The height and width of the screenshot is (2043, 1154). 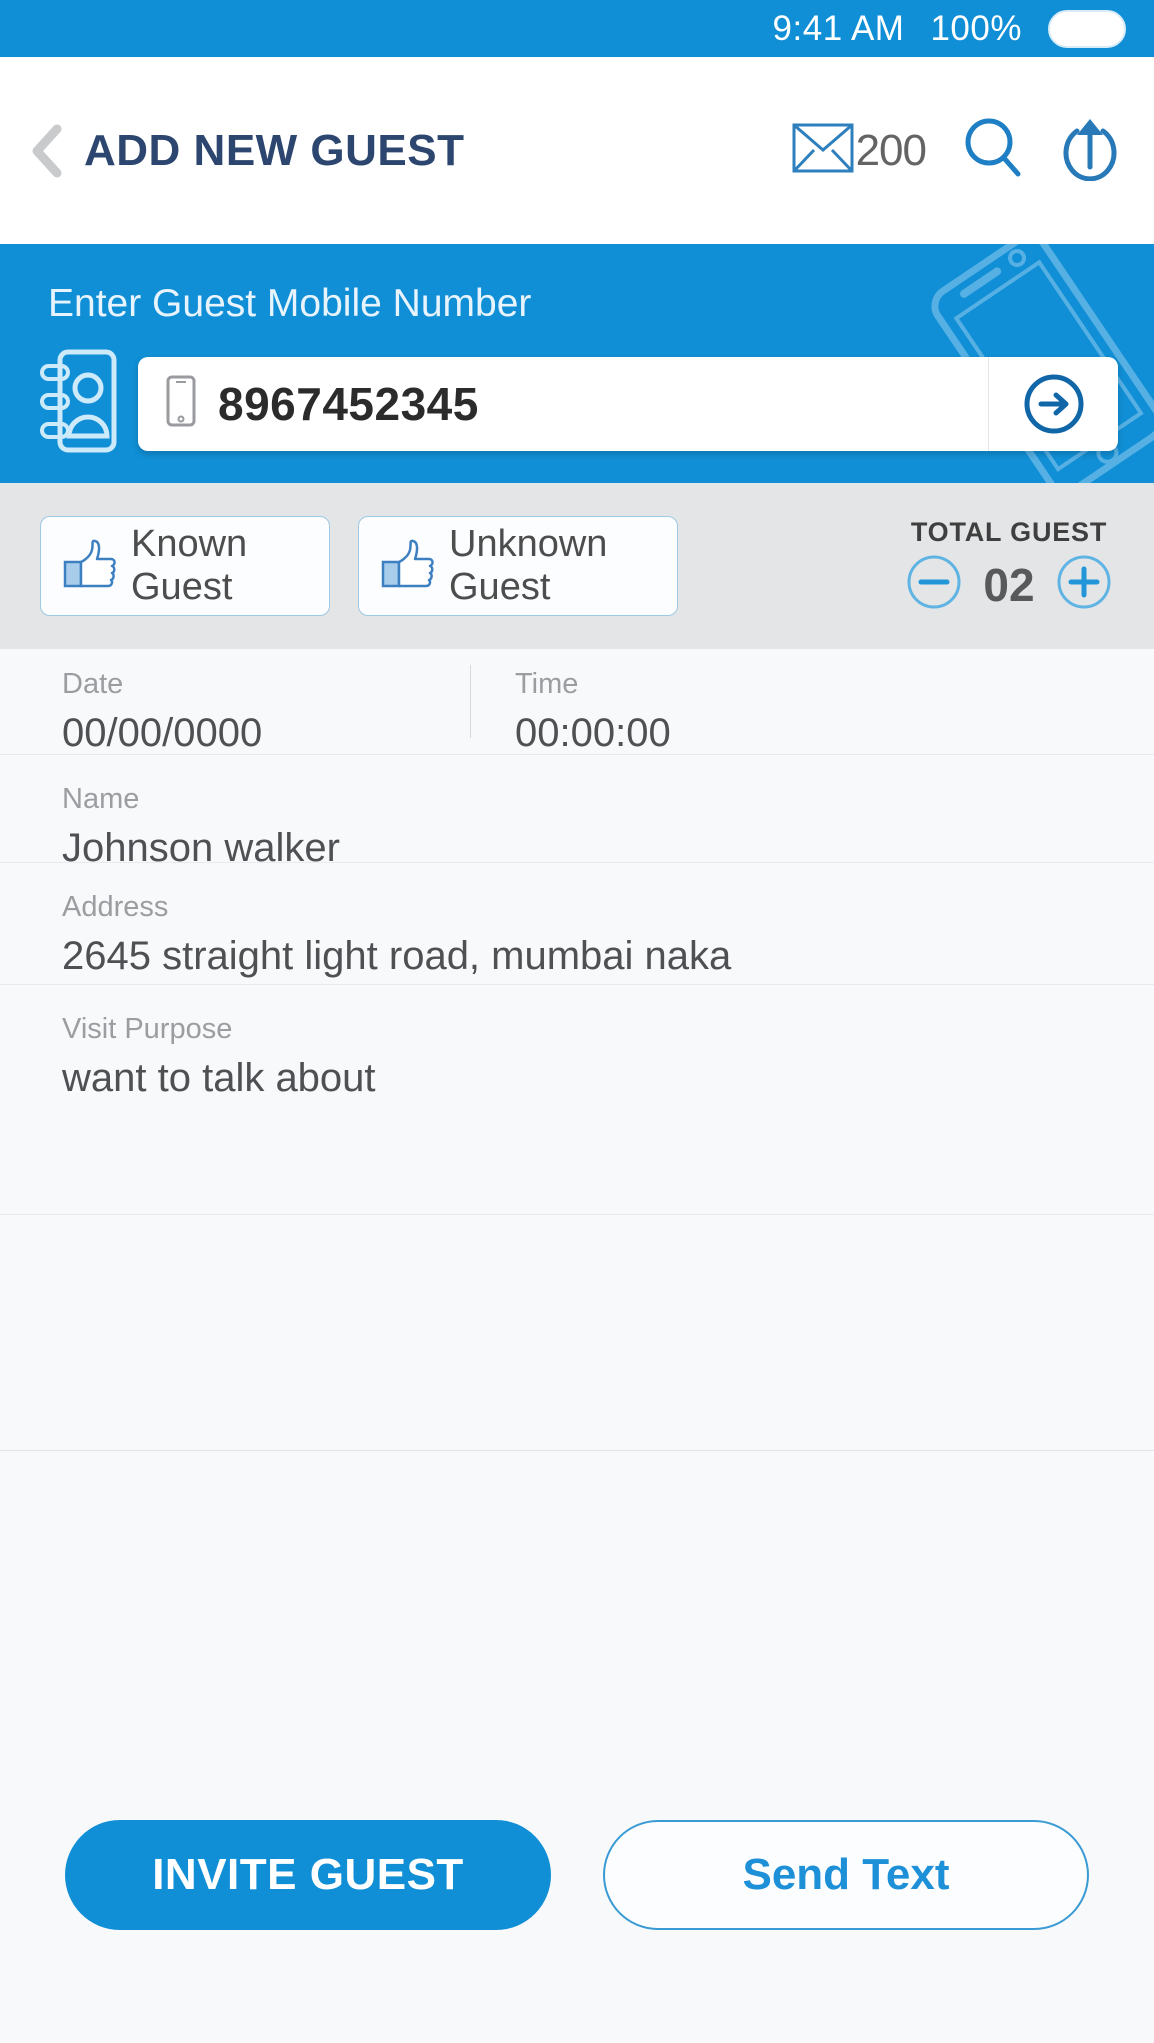 What do you see at coordinates (219, 1078) in the screenshot?
I see `visit-purpose-value: want to talk about` at bounding box center [219, 1078].